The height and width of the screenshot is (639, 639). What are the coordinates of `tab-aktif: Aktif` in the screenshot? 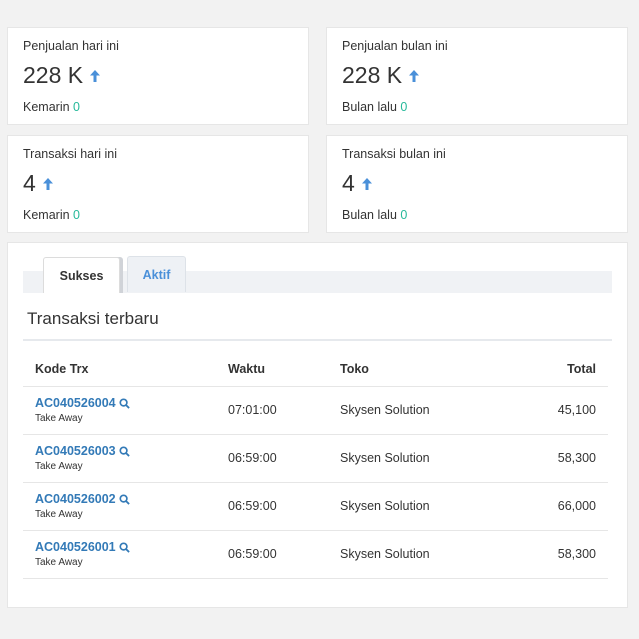 It's located at (156, 274).